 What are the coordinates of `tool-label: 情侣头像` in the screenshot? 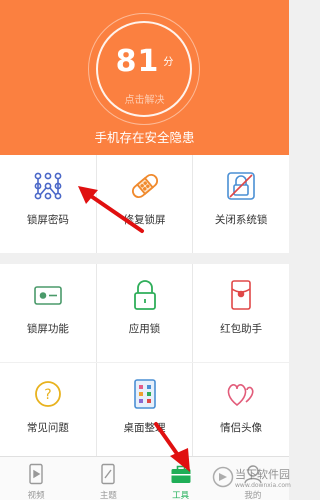 It's located at (241, 428).